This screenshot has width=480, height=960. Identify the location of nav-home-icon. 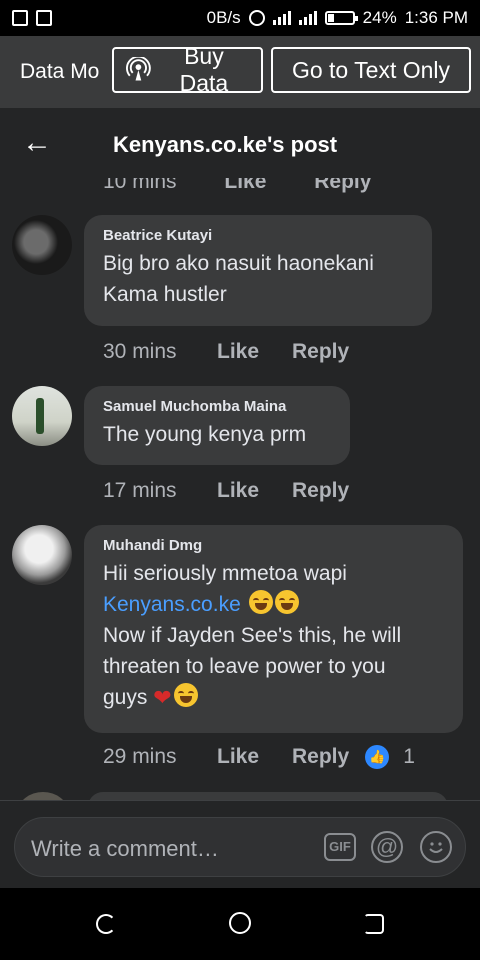
(240, 923).